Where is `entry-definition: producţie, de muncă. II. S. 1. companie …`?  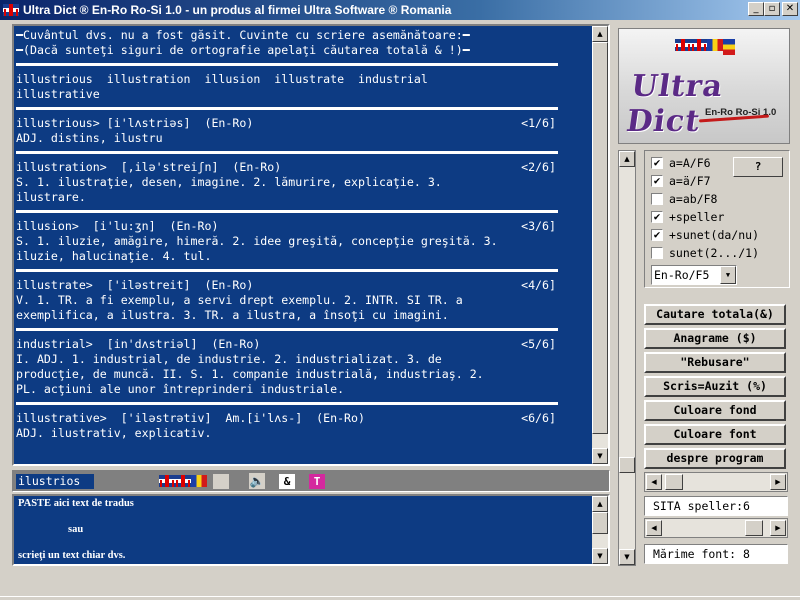
entry-definition: producţie, de muncă. II. S. 1. companie … is located at coordinates (250, 374).